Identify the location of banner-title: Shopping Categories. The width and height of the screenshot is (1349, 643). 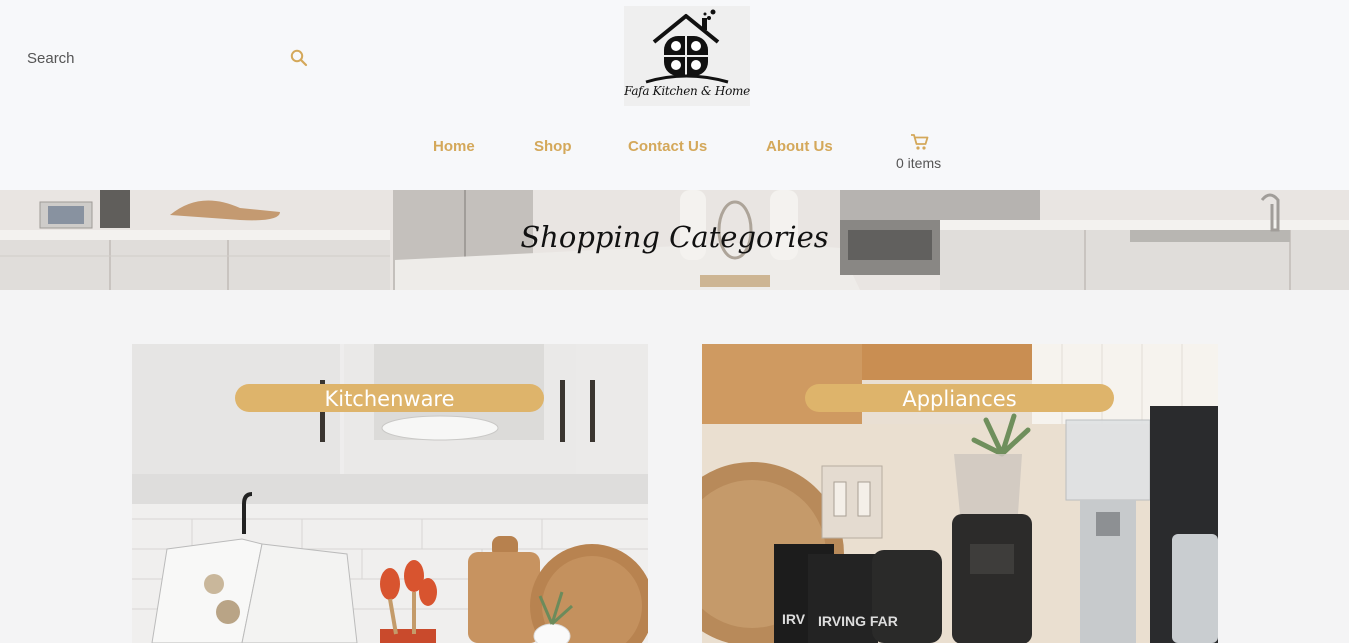
(674, 237).